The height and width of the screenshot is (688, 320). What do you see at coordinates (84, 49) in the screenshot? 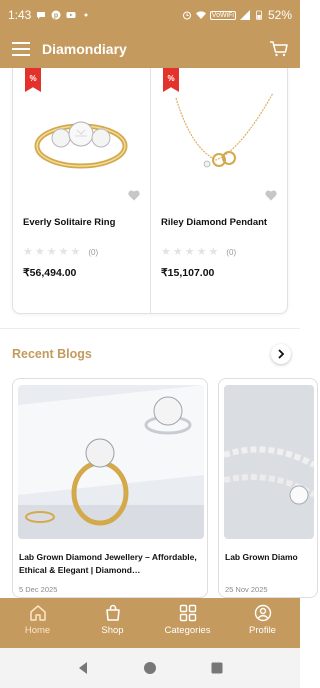
I see `app-title: Diamondiary` at bounding box center [84, 49].